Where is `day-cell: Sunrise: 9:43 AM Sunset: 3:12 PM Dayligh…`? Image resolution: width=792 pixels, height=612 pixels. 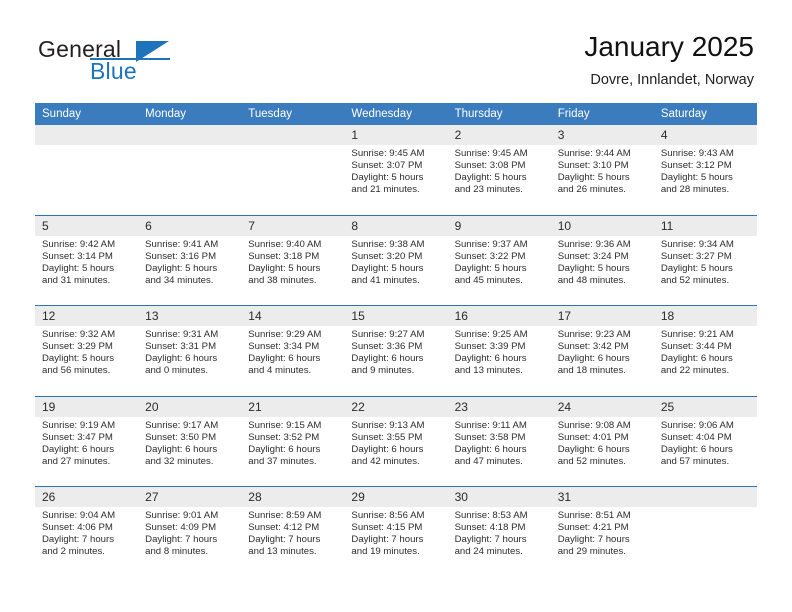
day-cell: Sunrise: 9:43 AM Sunset: 3:12 PM Dayligh… is located at coordinates (705, 180).